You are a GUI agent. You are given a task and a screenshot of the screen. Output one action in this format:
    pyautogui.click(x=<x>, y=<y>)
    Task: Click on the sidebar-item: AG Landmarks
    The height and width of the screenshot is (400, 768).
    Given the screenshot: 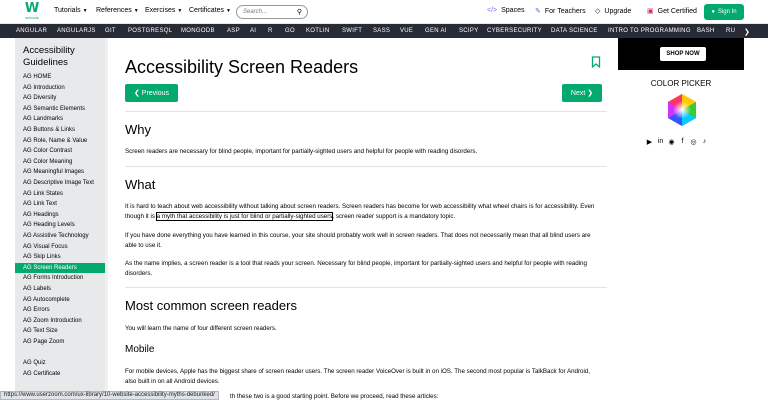 What is the action you would take?
    pyautogui.click(x=60, y=119)
    